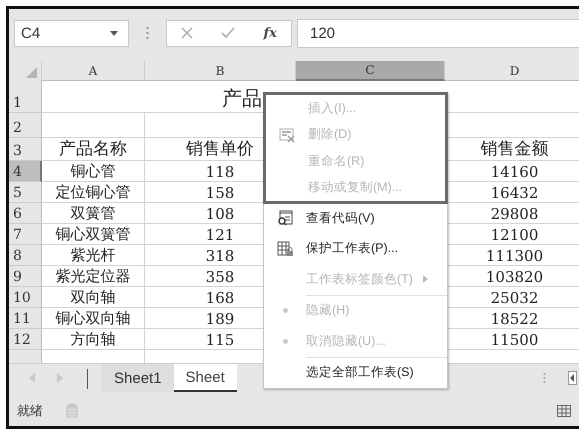 The image size is (583, 430). I want to click on view-code-icon, so click(285, 218).